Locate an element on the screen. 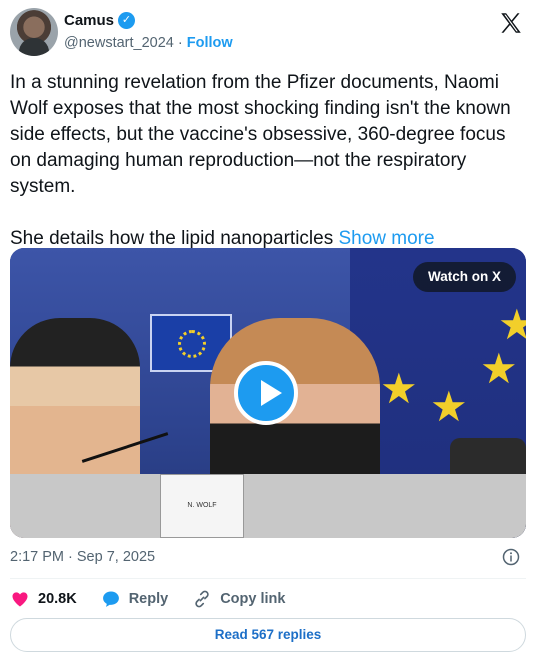  follow-button: Follow is located at coordinates (210, 43).